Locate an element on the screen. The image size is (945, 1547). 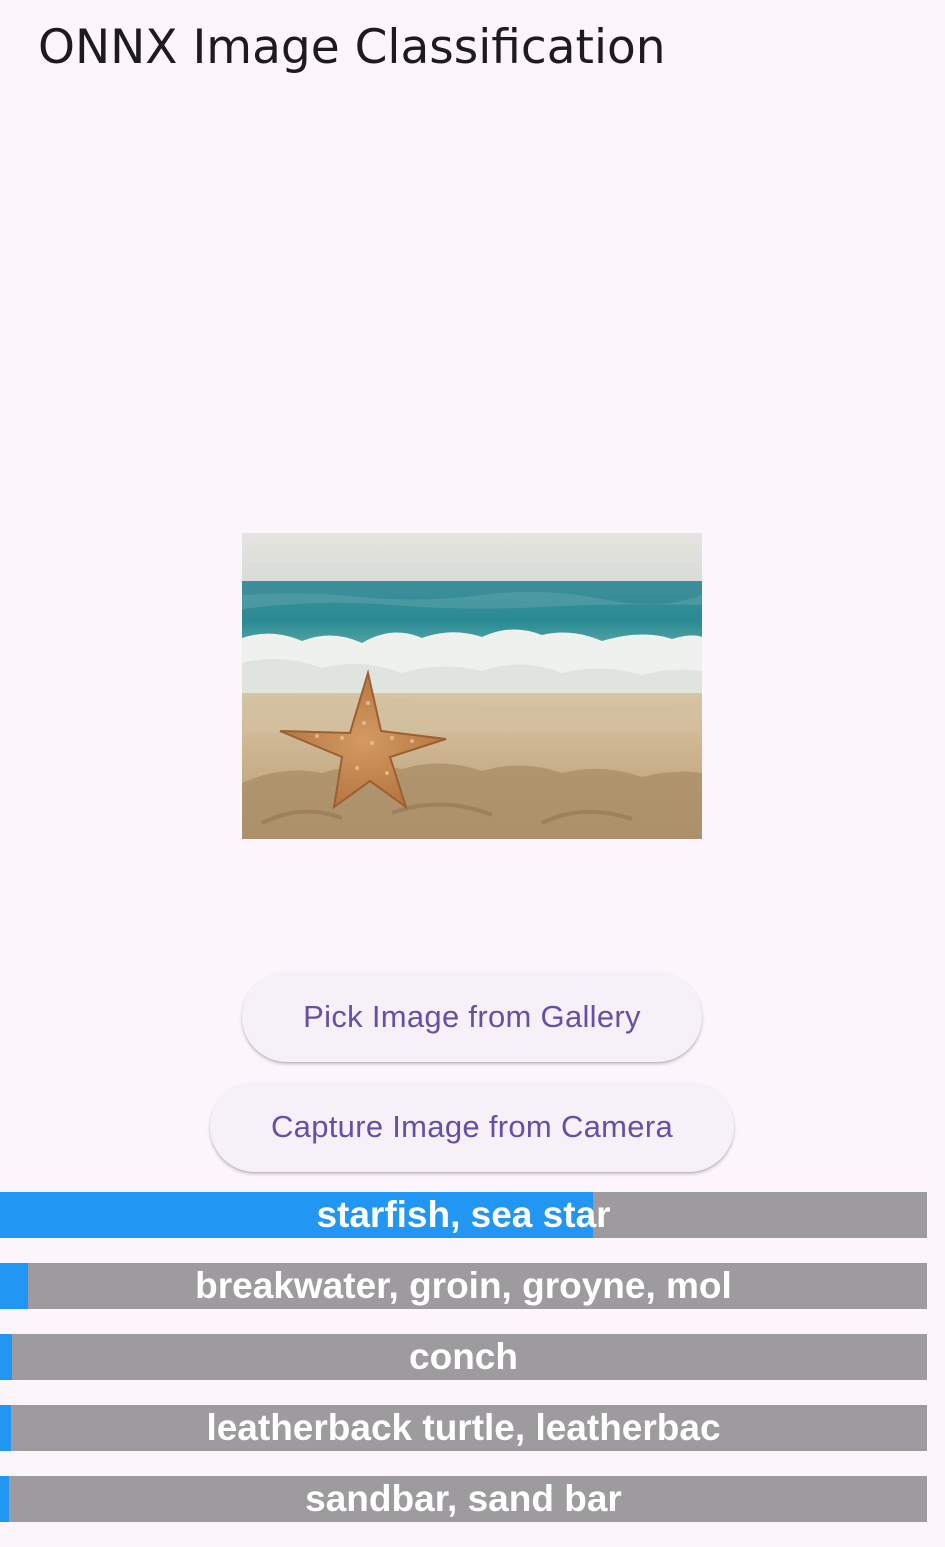
prediction-label: sandbar, sand bar is located at coordinates (463, 1498).